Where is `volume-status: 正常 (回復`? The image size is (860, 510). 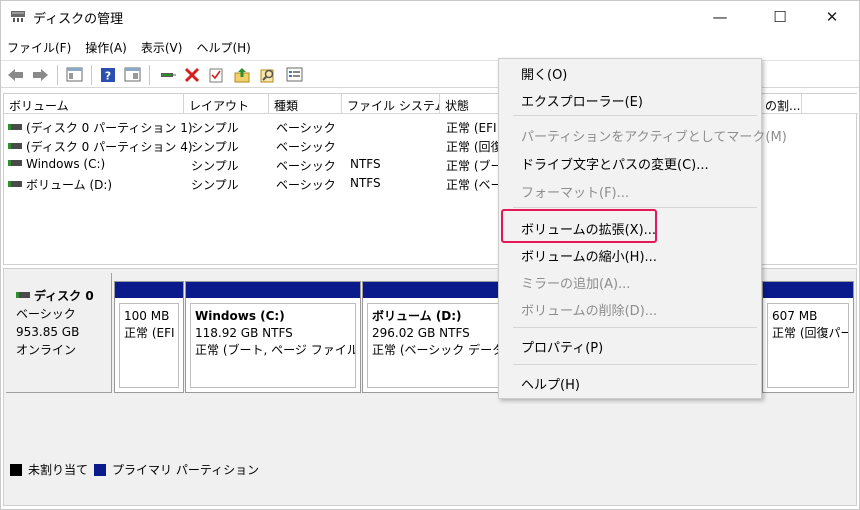 volume-status: 正常 (回復 is located at coordinates (474, 147).